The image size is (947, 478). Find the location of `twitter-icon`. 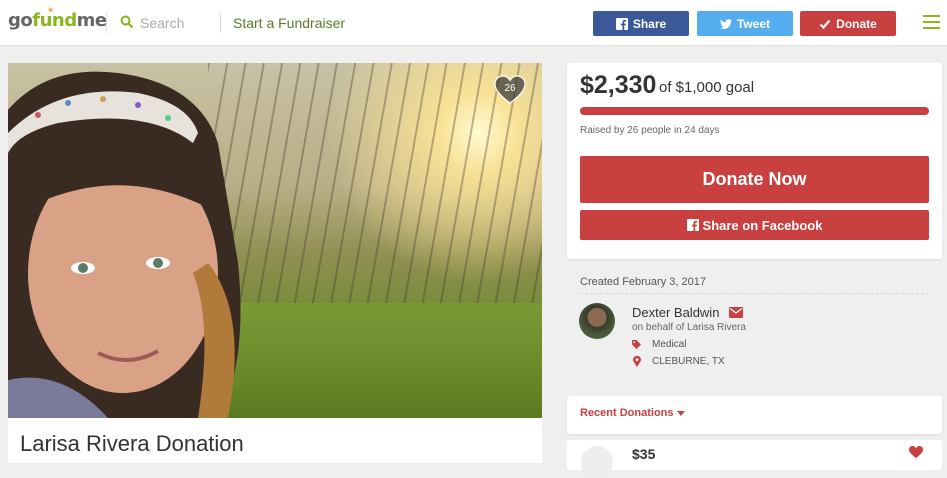

twitter-icon is located at coordinates (725, 23).